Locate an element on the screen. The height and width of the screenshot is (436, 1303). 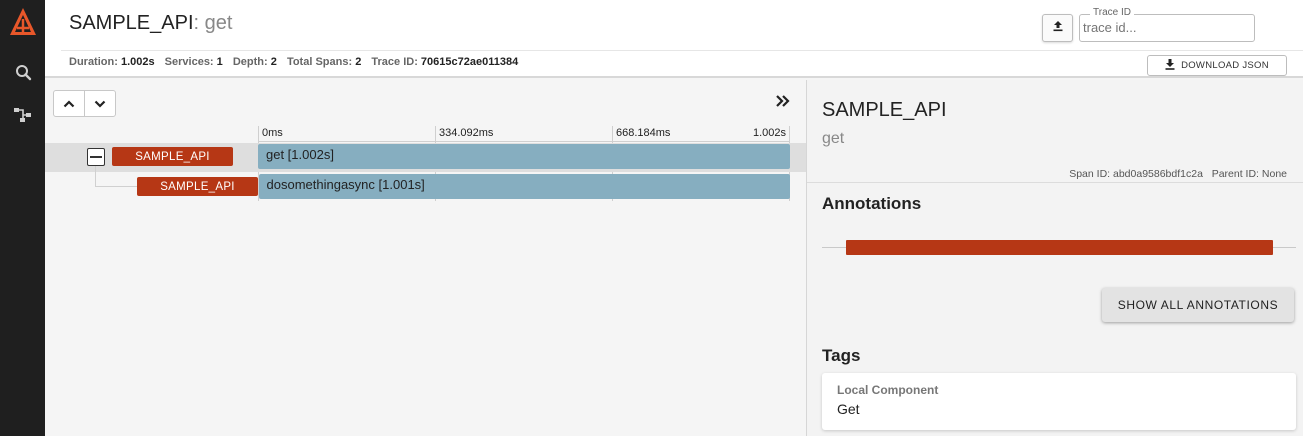
download-icon is located at coordinates (1170, 65).